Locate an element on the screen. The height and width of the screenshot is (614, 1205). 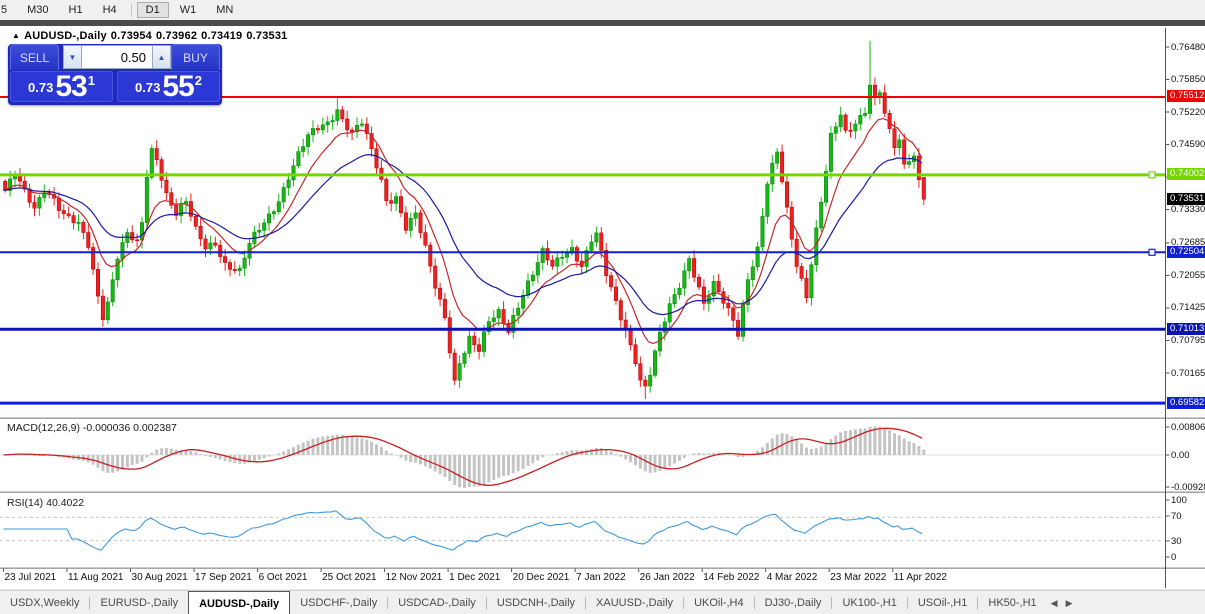
date-axis-label: 6 Oct 2021 is located at coordinates (283, 577).